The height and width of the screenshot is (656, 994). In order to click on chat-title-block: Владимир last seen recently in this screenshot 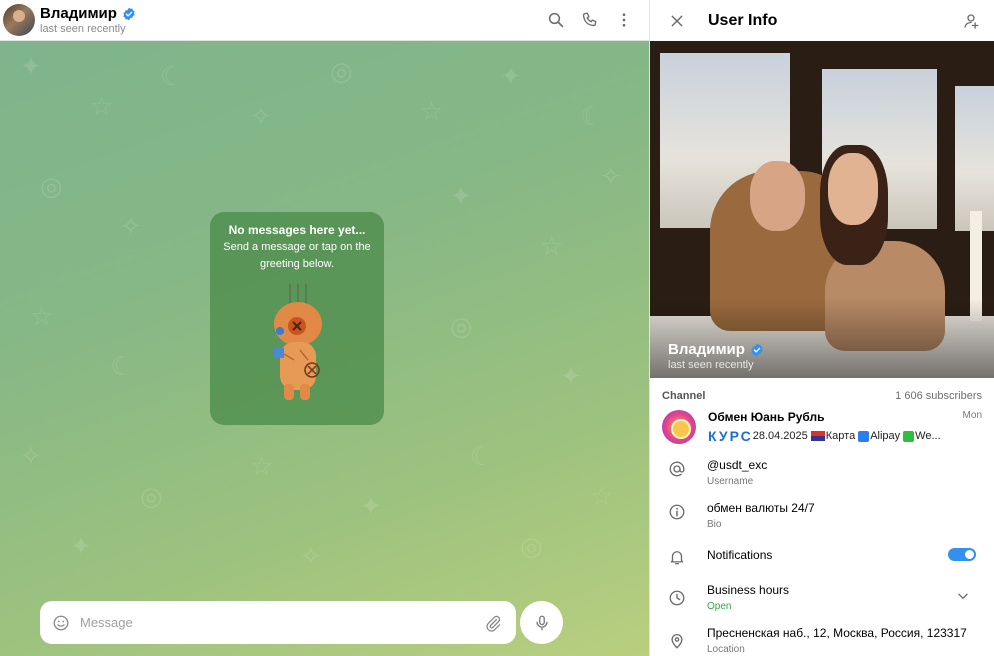, I will do `click(88, 20)`.